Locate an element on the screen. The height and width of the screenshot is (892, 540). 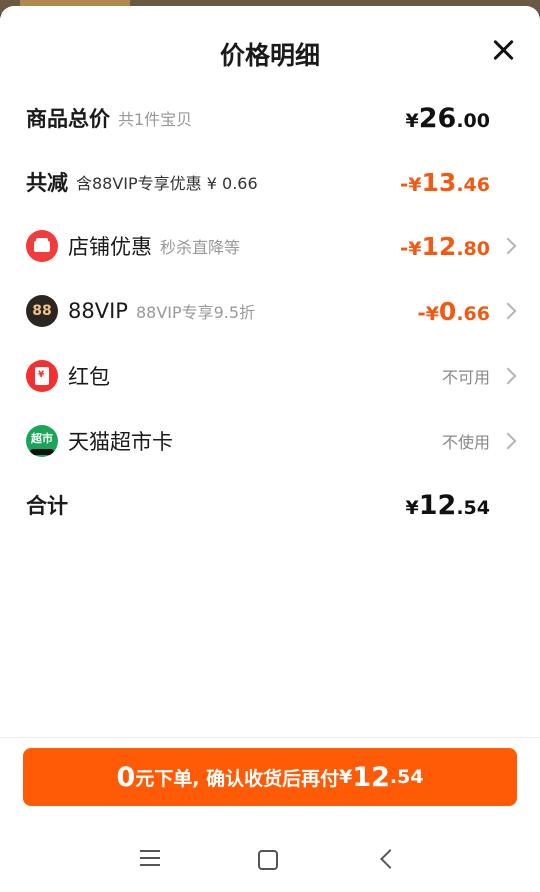
shop-discount-price: -¥12.80 is located at coordinates (458, 246).